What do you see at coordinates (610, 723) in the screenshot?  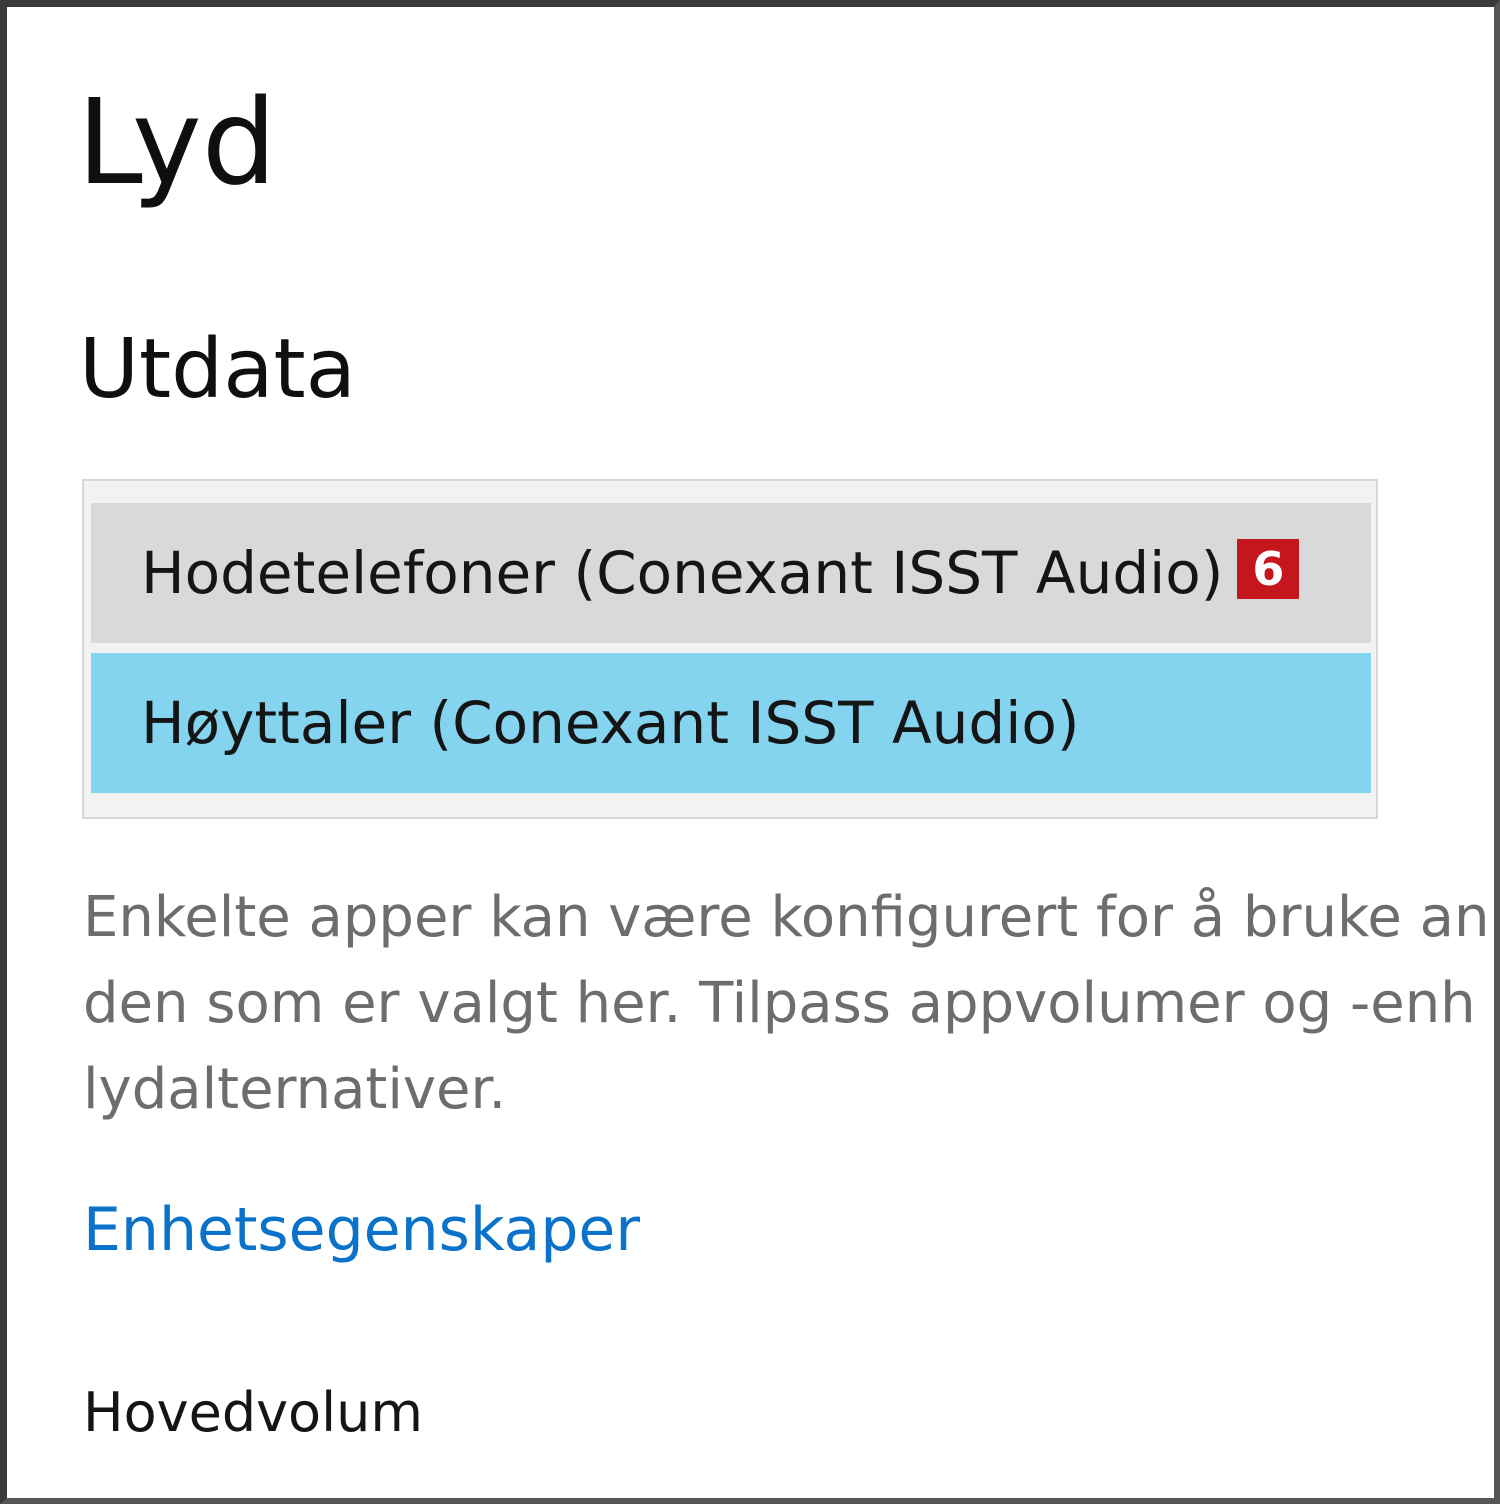 I see `device-item-label: Høyttaler (Conexant ISST Audio)` at bounding box center [610, 723].